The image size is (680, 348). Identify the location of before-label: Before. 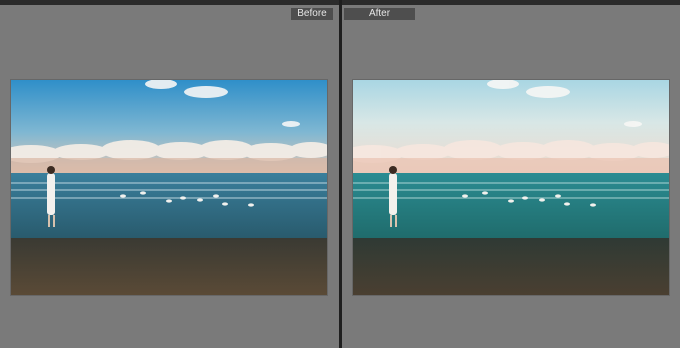
(312, 14).